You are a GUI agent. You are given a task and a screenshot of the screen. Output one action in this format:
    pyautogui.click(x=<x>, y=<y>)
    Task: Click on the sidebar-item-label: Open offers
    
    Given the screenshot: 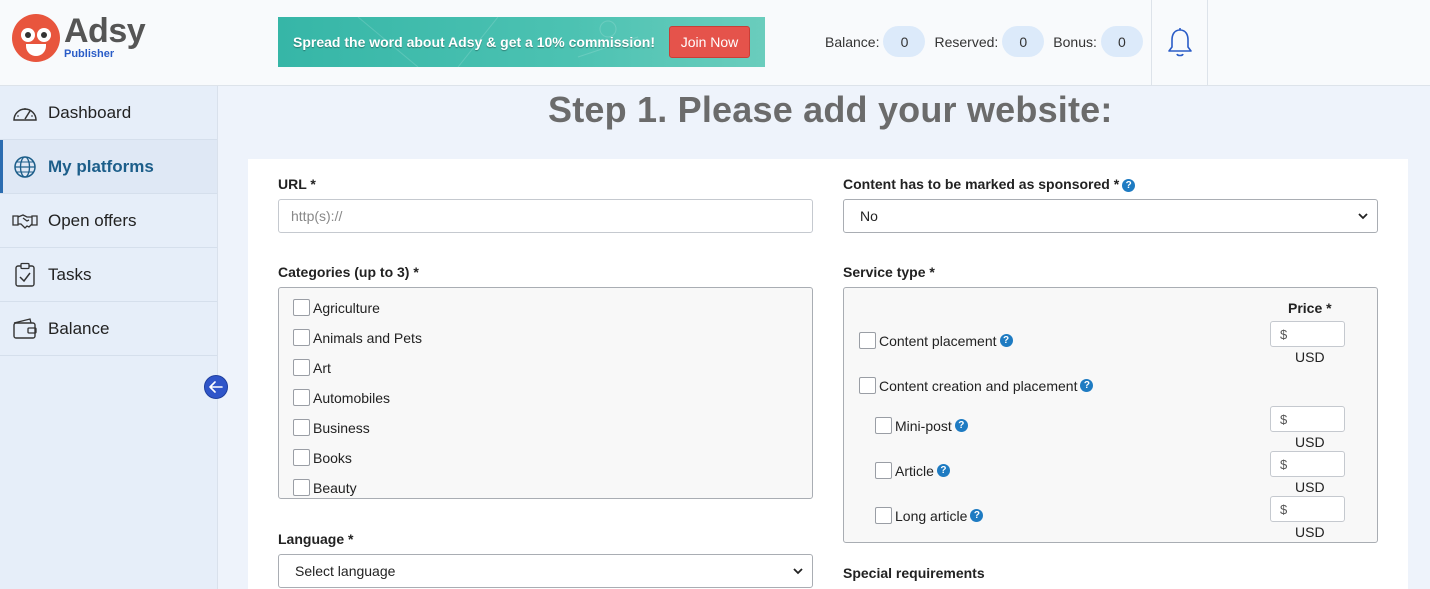 What is the action you would take?
    pyautogui.click(x=92, y=220)
    